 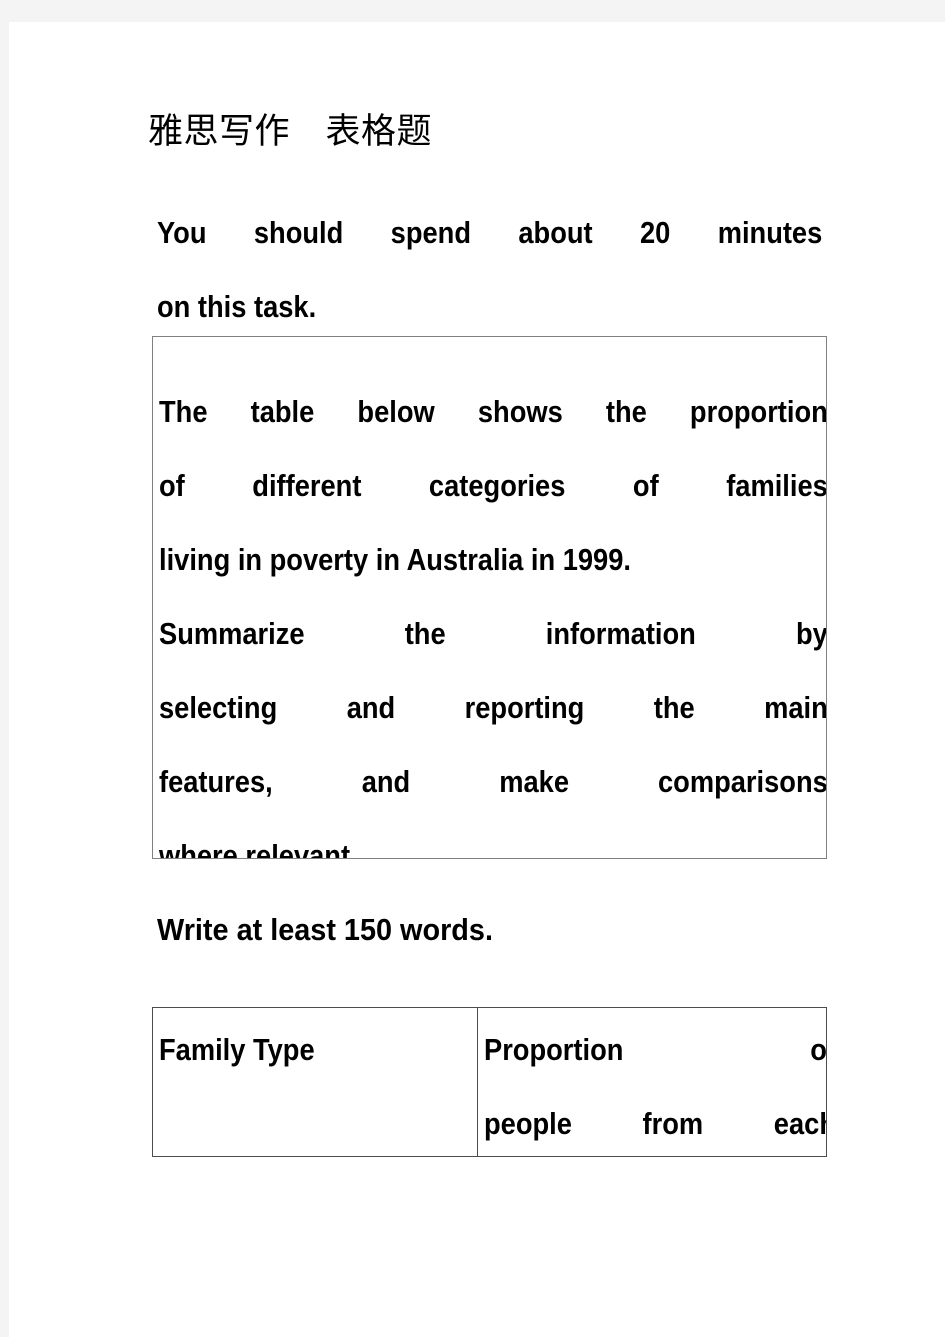 What do you see at coordinates (395, 559) in the screenshot?
I see `prompt-line-3: living in poverty in Australia in 1999.` at bounding box center [395, 559].